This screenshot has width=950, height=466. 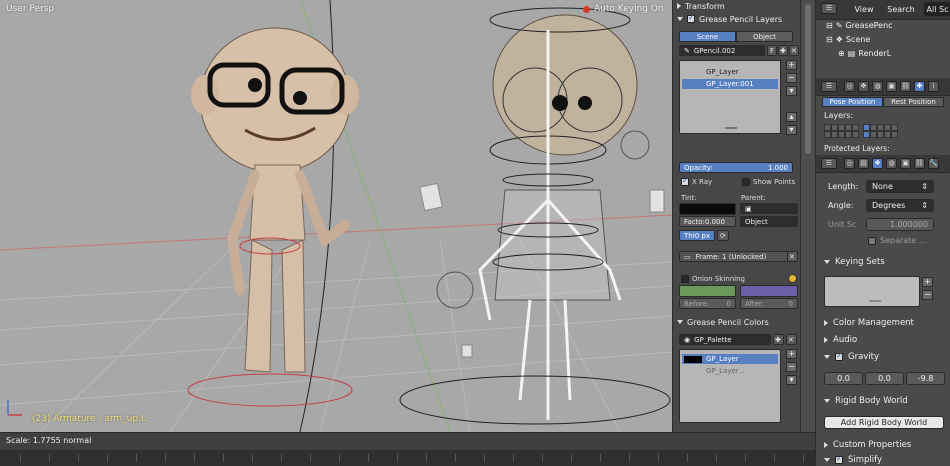 I want to click on add-keying-set-icon: +, so click(x=927, y=282).